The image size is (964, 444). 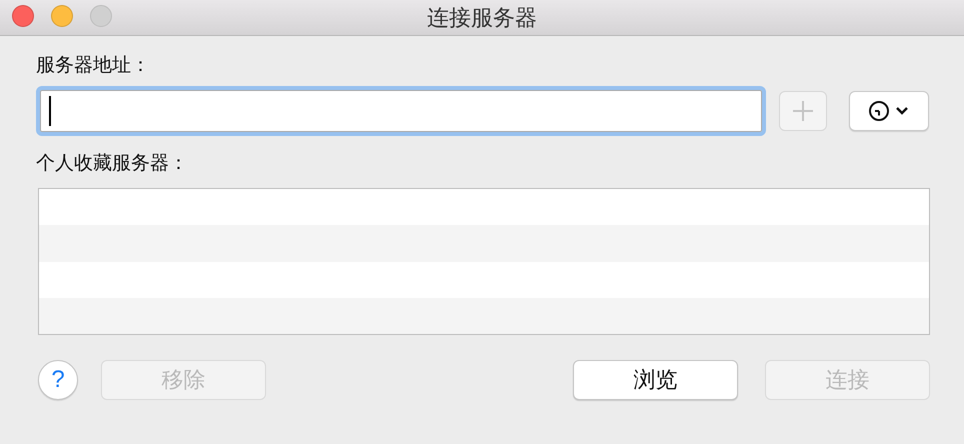 What do you see at coordinates (62, 16) in the screenshot?
I see `window-minimize-button` at bounding box center [62, 16].